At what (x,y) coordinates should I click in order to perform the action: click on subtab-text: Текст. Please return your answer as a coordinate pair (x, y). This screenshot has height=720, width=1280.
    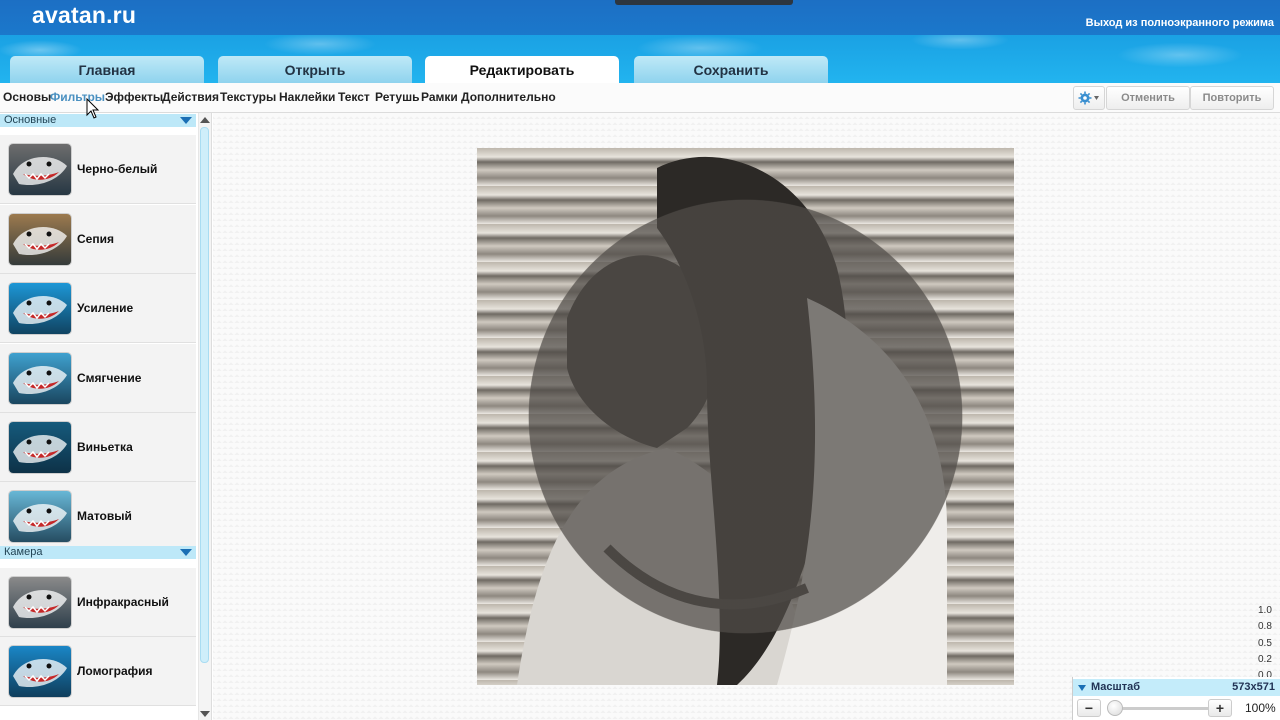
    Looking at the image, I should click on (354, 97).